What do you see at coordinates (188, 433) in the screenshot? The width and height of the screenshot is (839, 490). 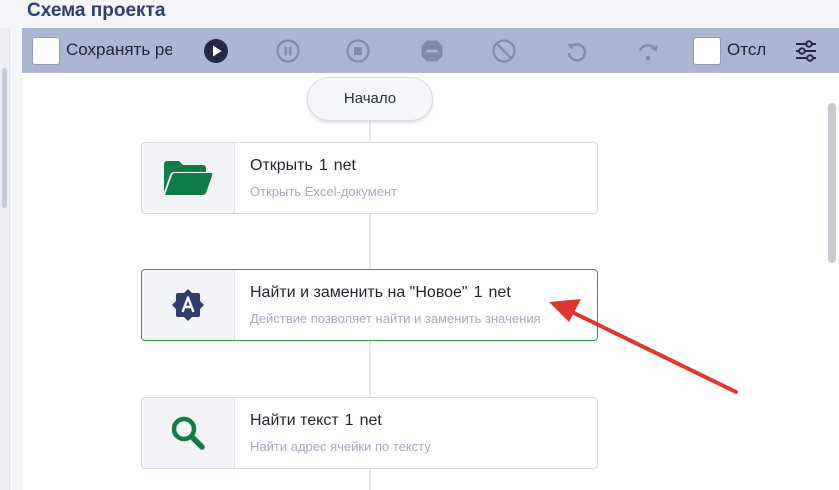 I see `search-icon` at bounding box center [188, 433].